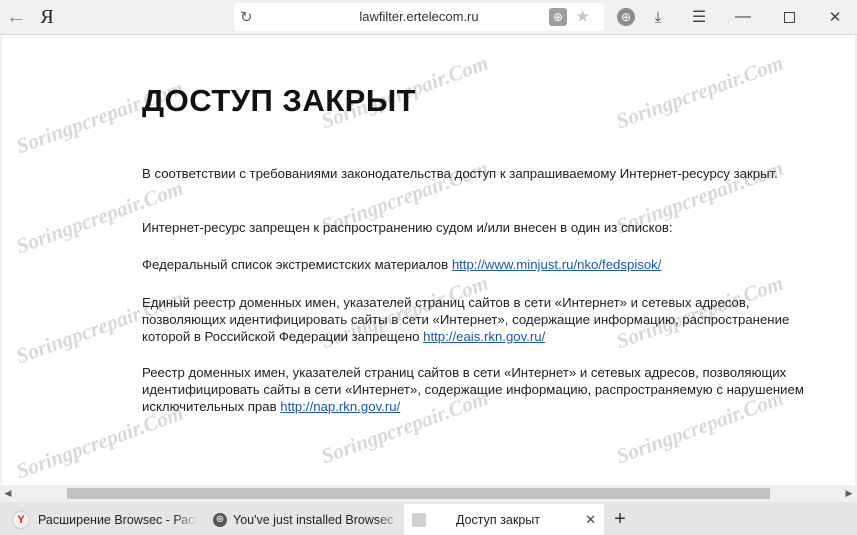  What do you see at coordinates (419, 519) in the screenshot?
I see `blank-page-icon` at bounding box center [419, 519].